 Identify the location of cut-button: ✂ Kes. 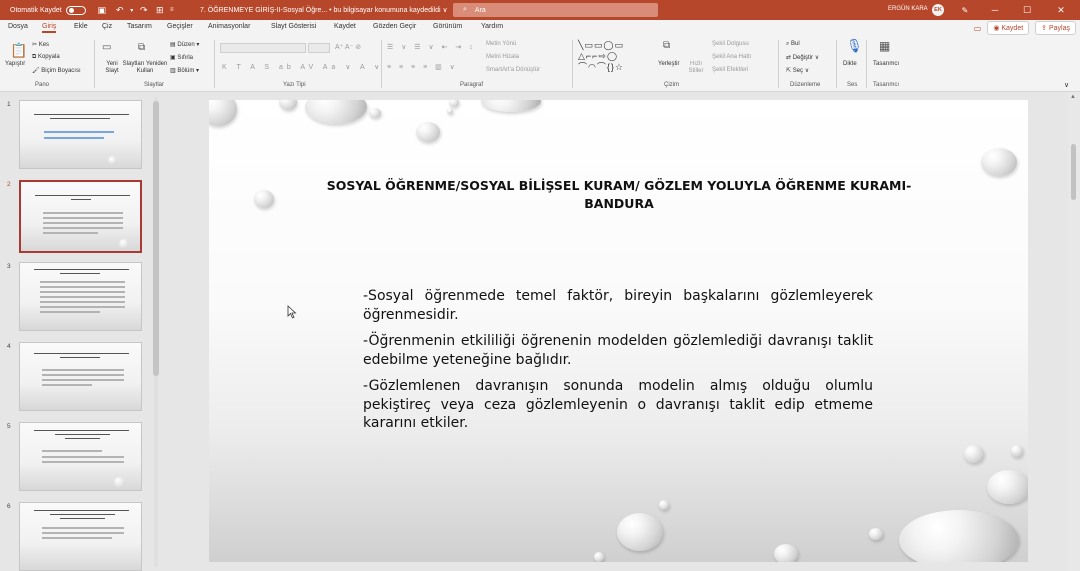
(40, 44).